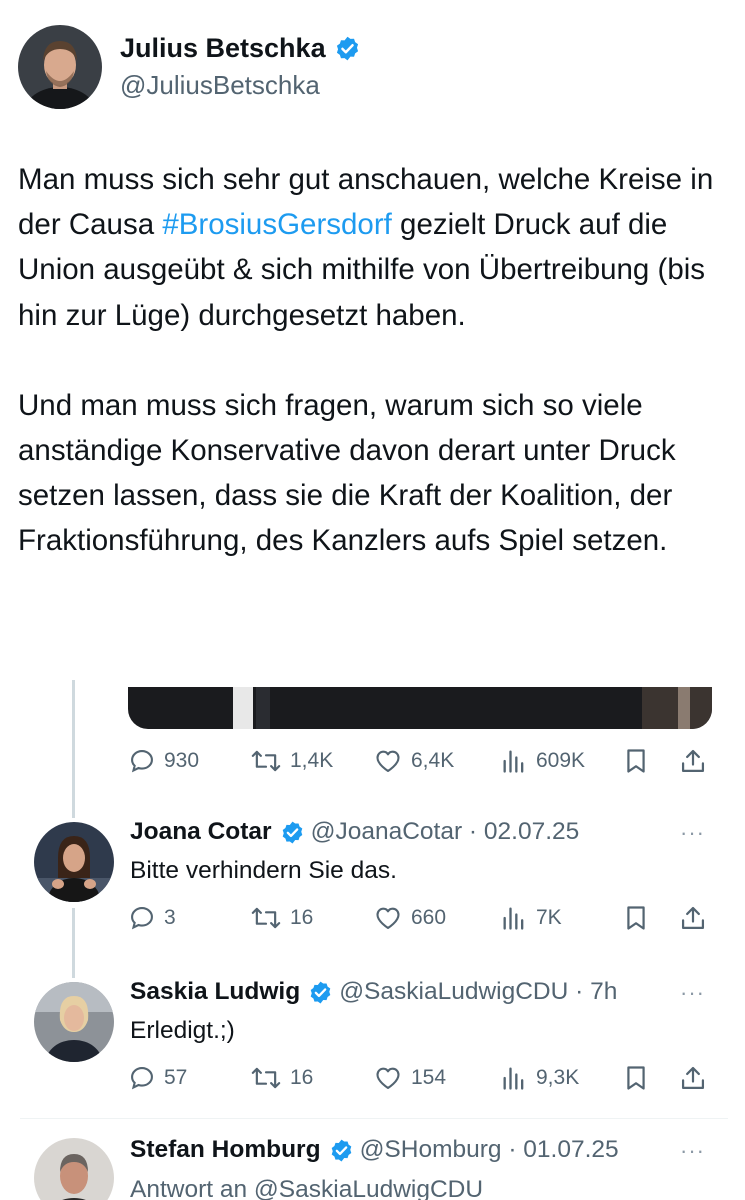 The width and height of the screenshot is (745, 1200). I want to click on like-count: 6,4K, so click(433, 760).